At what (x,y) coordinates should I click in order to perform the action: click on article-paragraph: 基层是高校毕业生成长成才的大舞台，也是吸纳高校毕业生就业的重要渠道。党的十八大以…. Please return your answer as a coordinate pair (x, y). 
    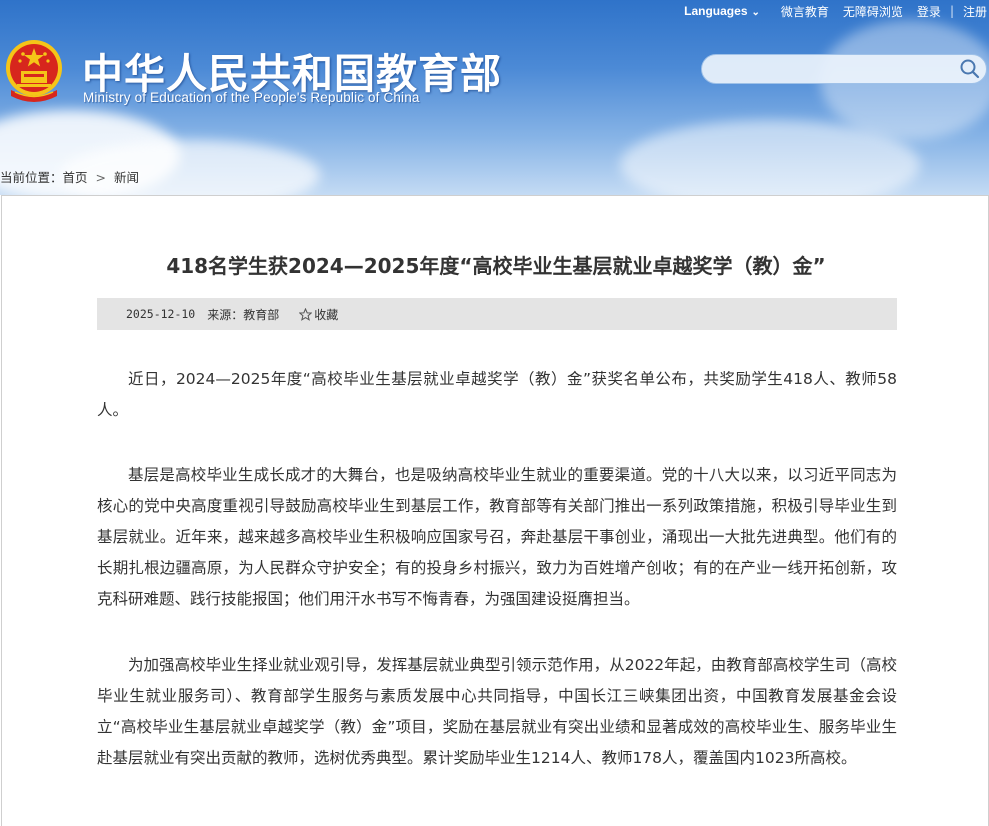
    Looking at the image, I should click on (497, 537).